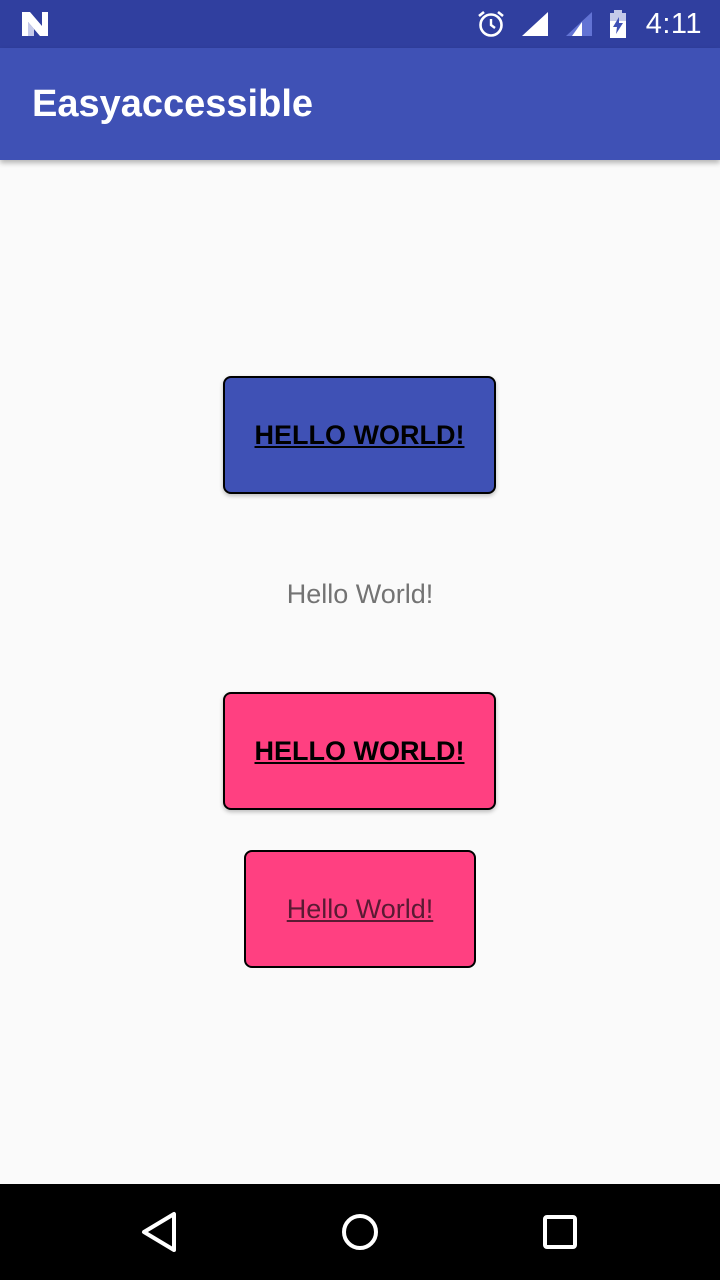  I want to click on hello-world-button-accent-secondary: Hello World!, so click(360, 909).